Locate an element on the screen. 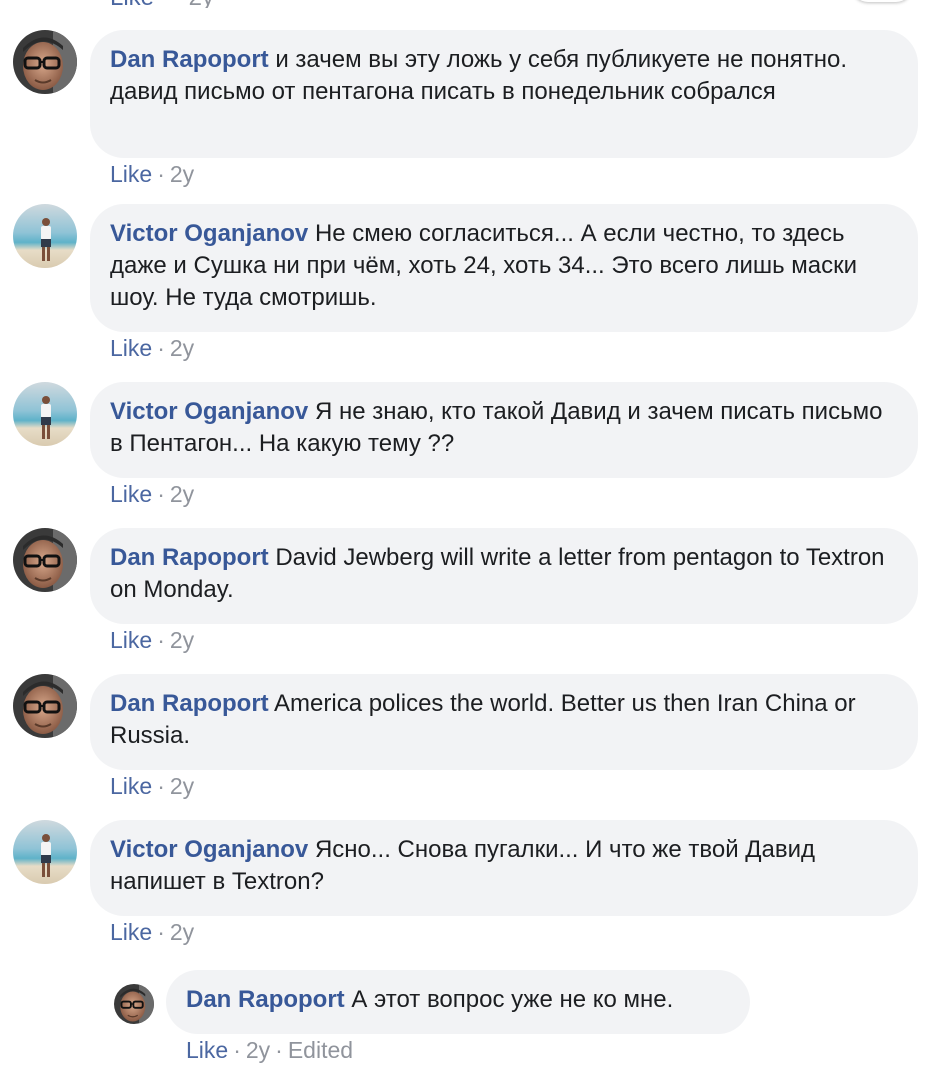 Image resolution: width=934 pixels, height=1084 pixels. previous-reaction-bubble is located at coordinates (882, 1).